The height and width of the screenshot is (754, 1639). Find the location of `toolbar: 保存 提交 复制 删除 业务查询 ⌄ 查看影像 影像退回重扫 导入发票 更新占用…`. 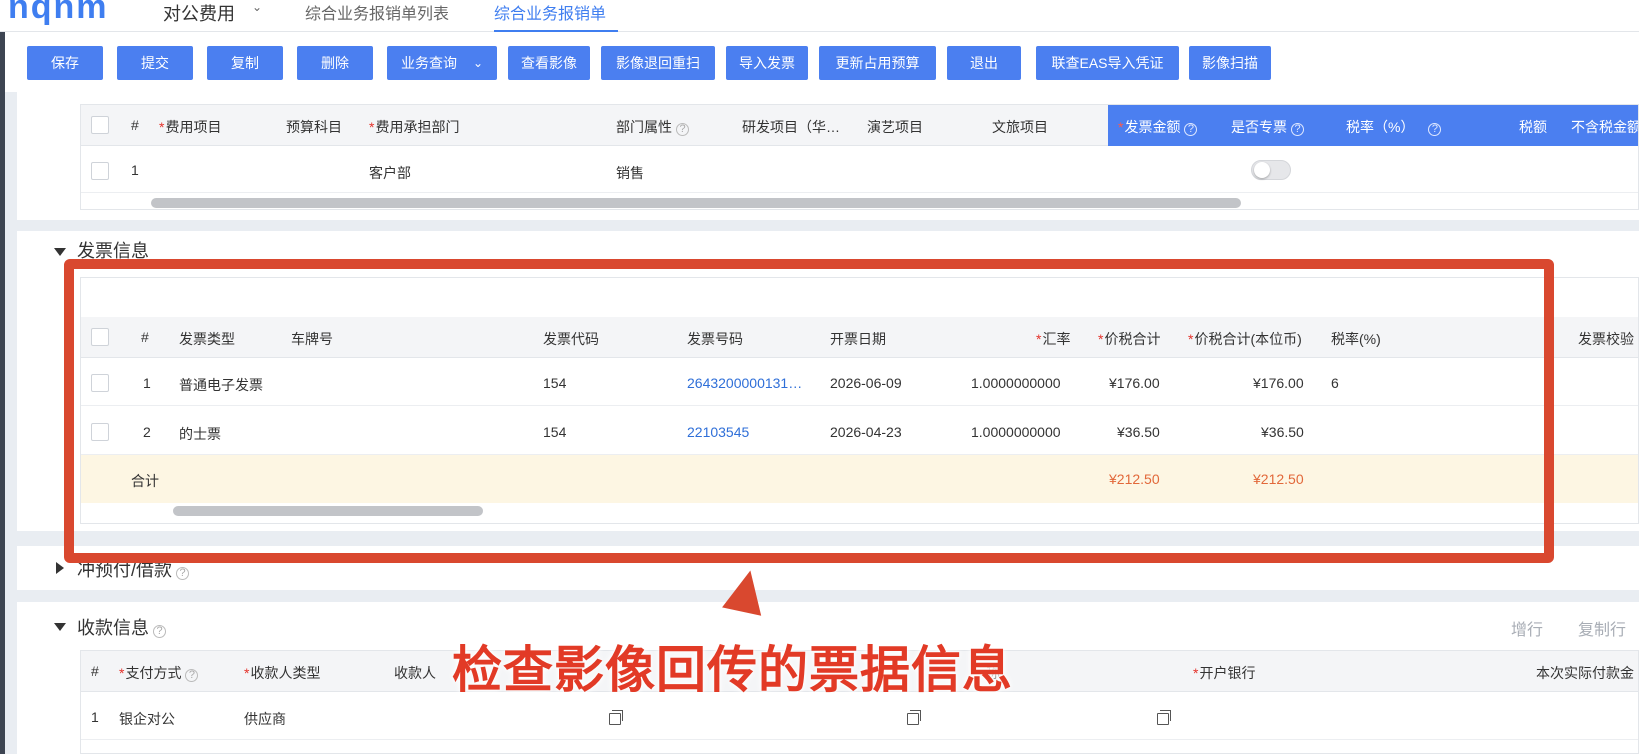

toolbar: 保存 提交 复制 删除 业务查询 ⌄ 查看影像 影像退回重扫 导入发票 更新占用… is located at coordinates (822, 62).